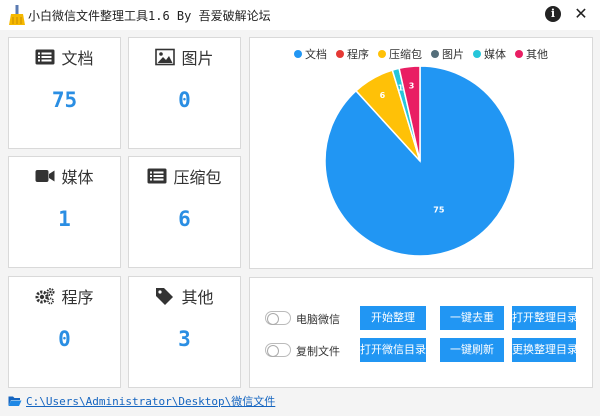 Image resolution: width=600 pixels, height=416 pixels. What do you see at coordinates (412, 85) in the screenshot?
I see `slice-label: 3` at bounding box center [412, 85].